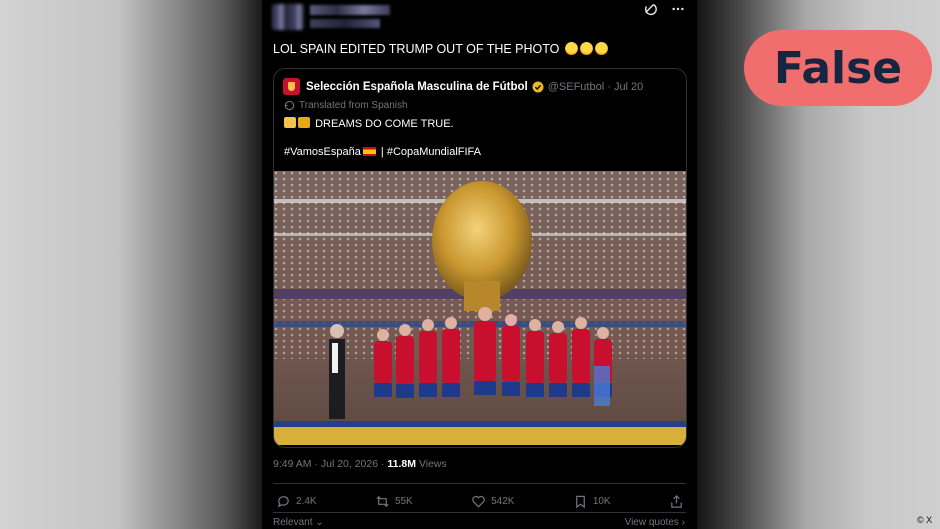  I want to click on blurred-username, so click(350, 10).